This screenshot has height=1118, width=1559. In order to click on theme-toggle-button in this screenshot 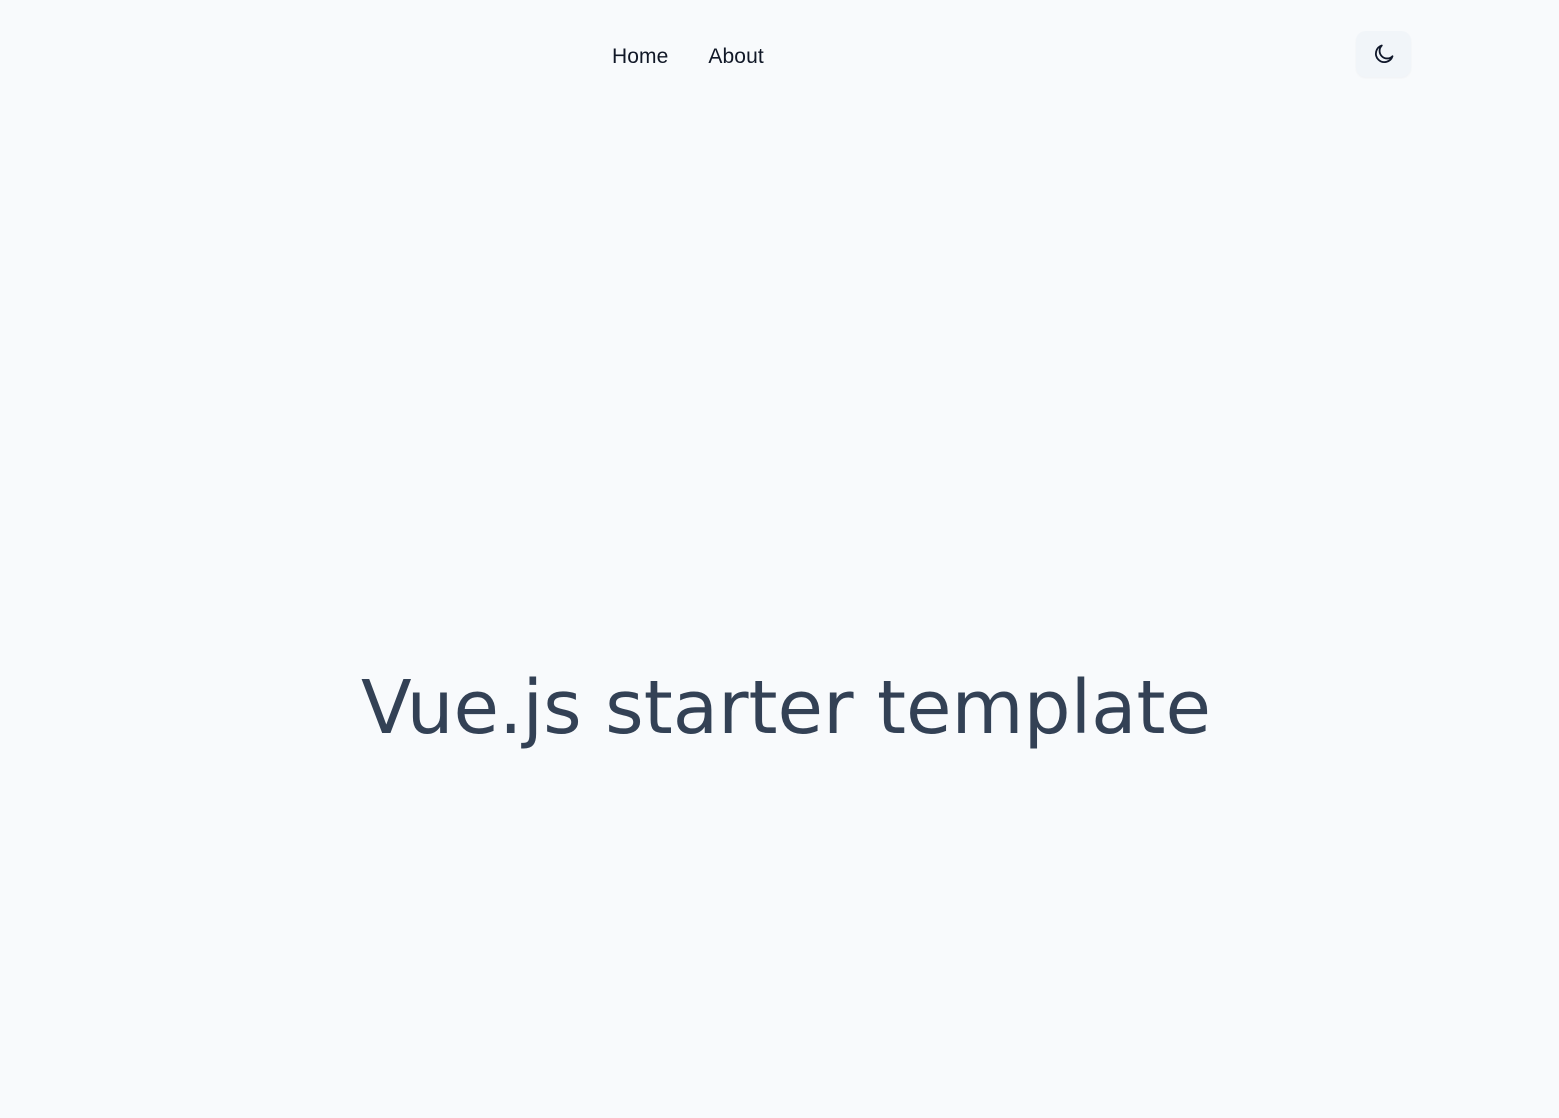, I will do `click(1383, 54)`.